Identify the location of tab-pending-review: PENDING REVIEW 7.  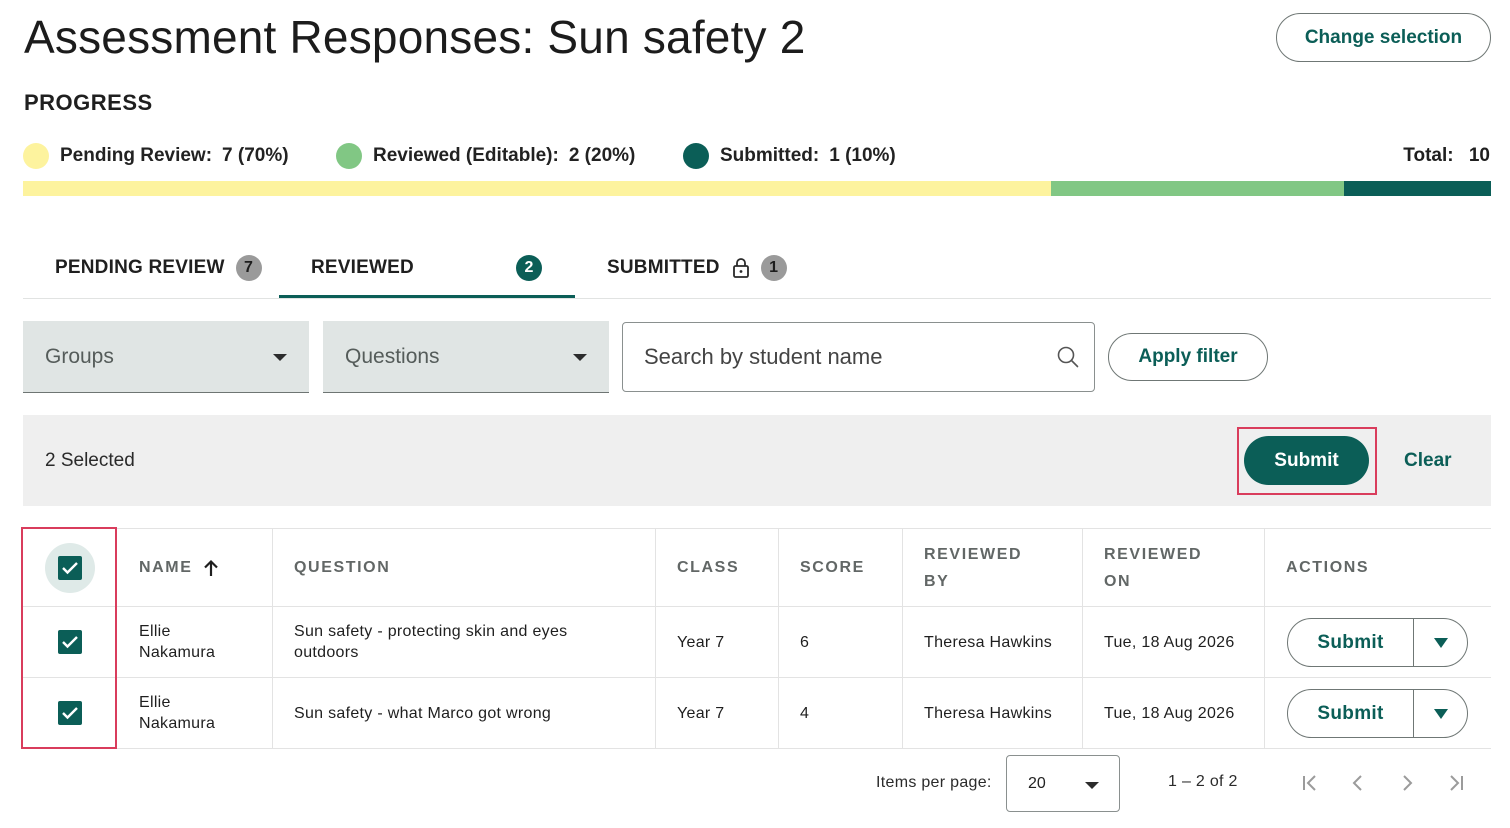
(158, 267).